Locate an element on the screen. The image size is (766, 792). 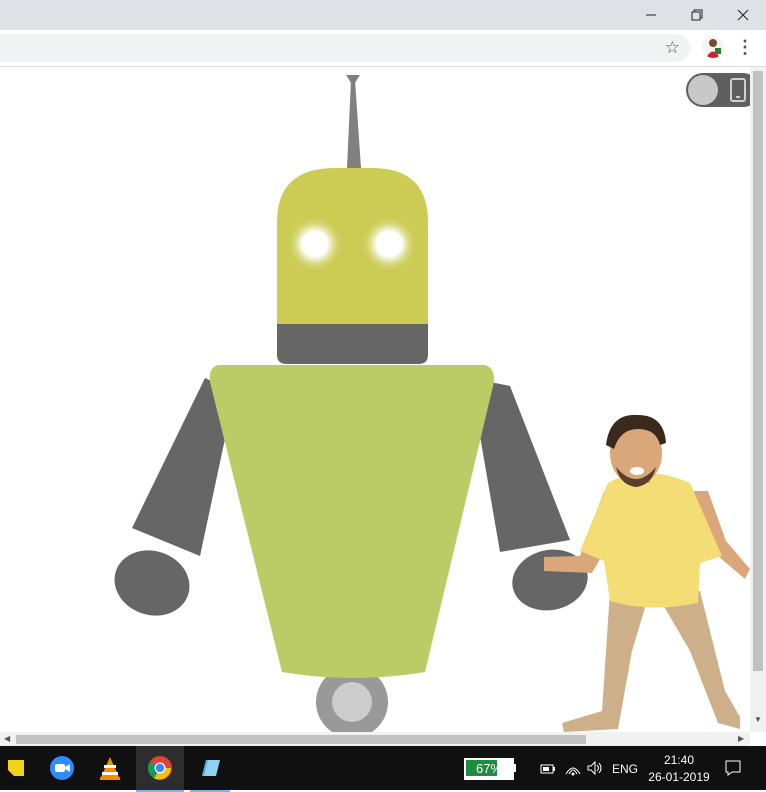
restore-icon is located at coordinates (697, 15).